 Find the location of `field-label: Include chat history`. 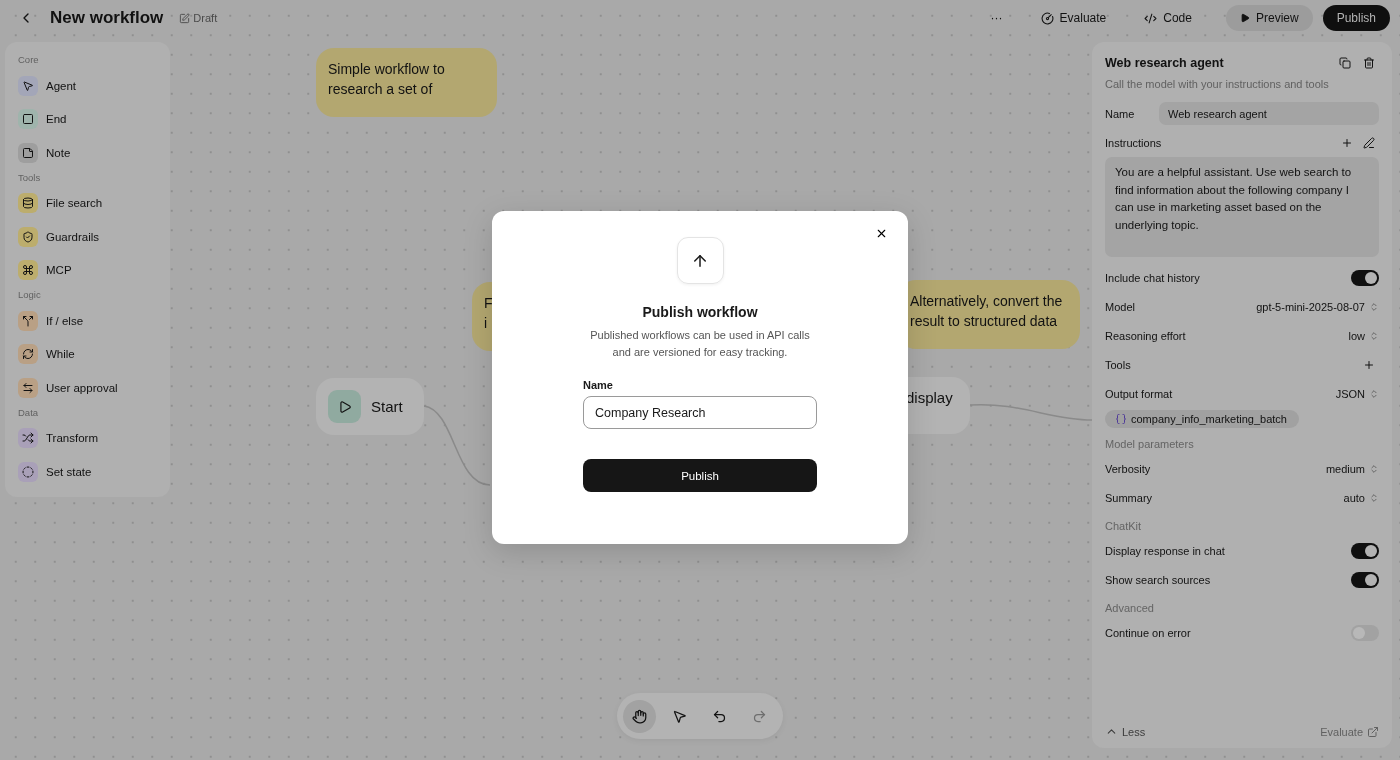

field-label: Include chat history is located at coordinates (1152, 277).